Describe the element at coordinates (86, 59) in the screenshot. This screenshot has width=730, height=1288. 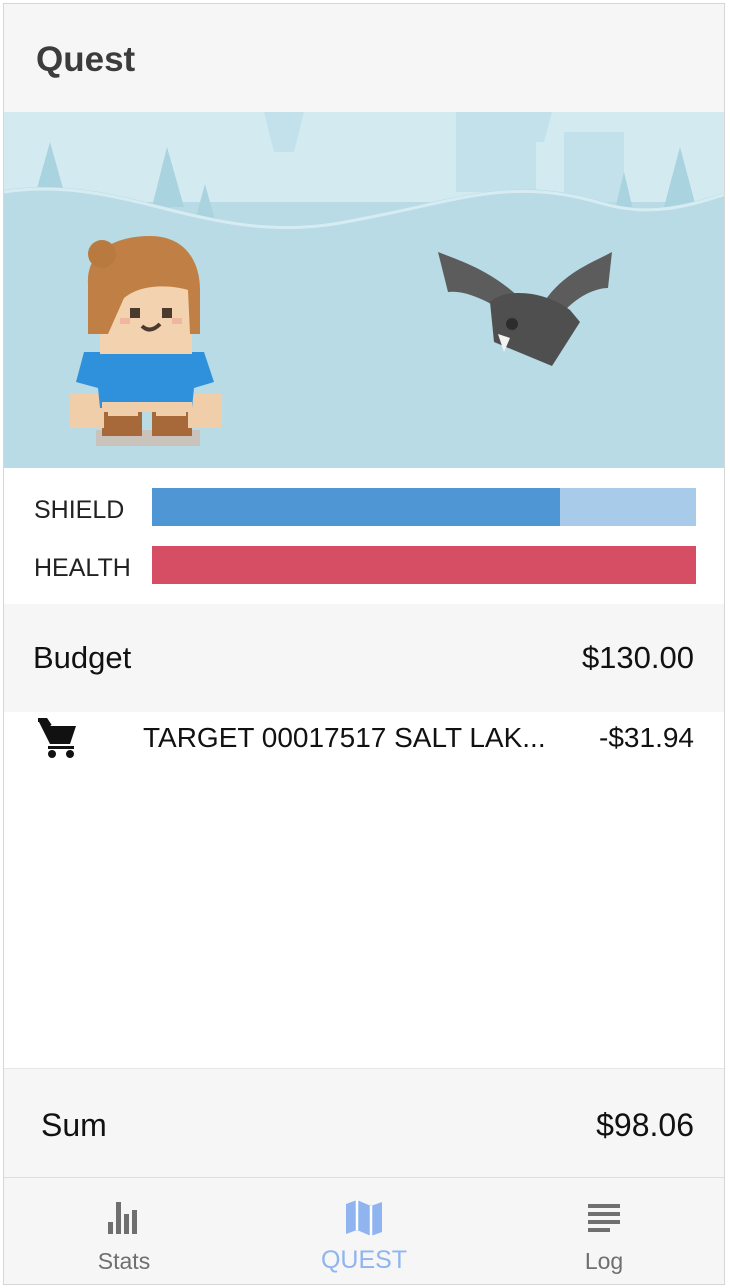
I see `page-title: Quest` at that location.